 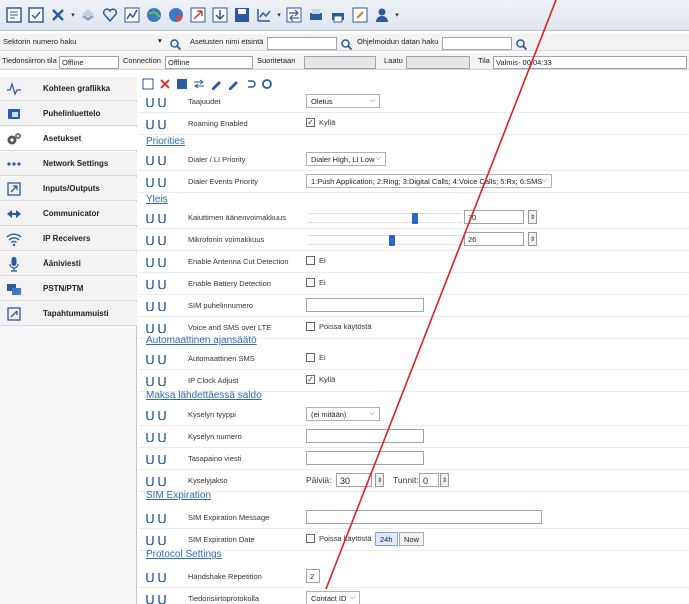 I want to click on sidebar-item-ip-receivers: IP Receivers, so click(x=68, y=239).